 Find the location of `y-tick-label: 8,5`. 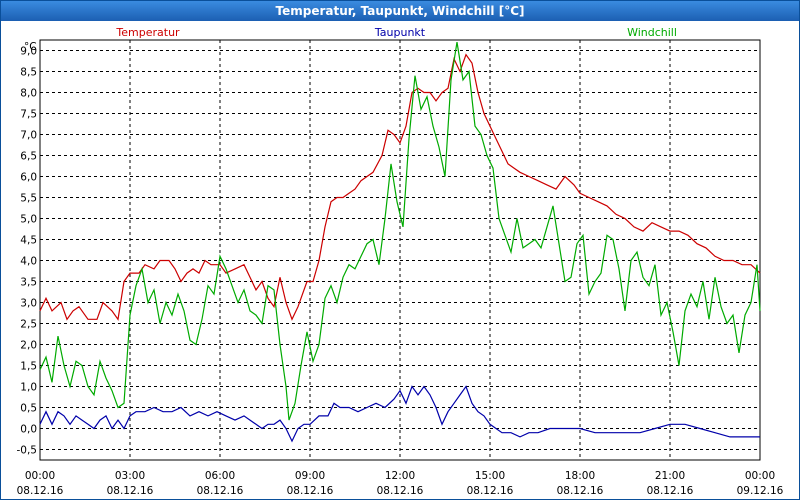

y-tick-label: 8,5 is located at coordinates (28, 73).